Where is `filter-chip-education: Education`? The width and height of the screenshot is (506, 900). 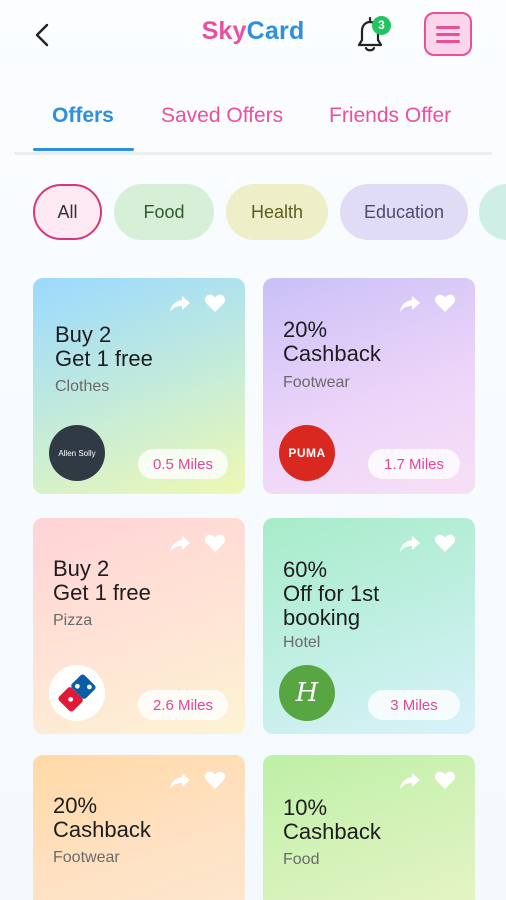
filter-chip-education: Education is located at coordinates (404, 212).